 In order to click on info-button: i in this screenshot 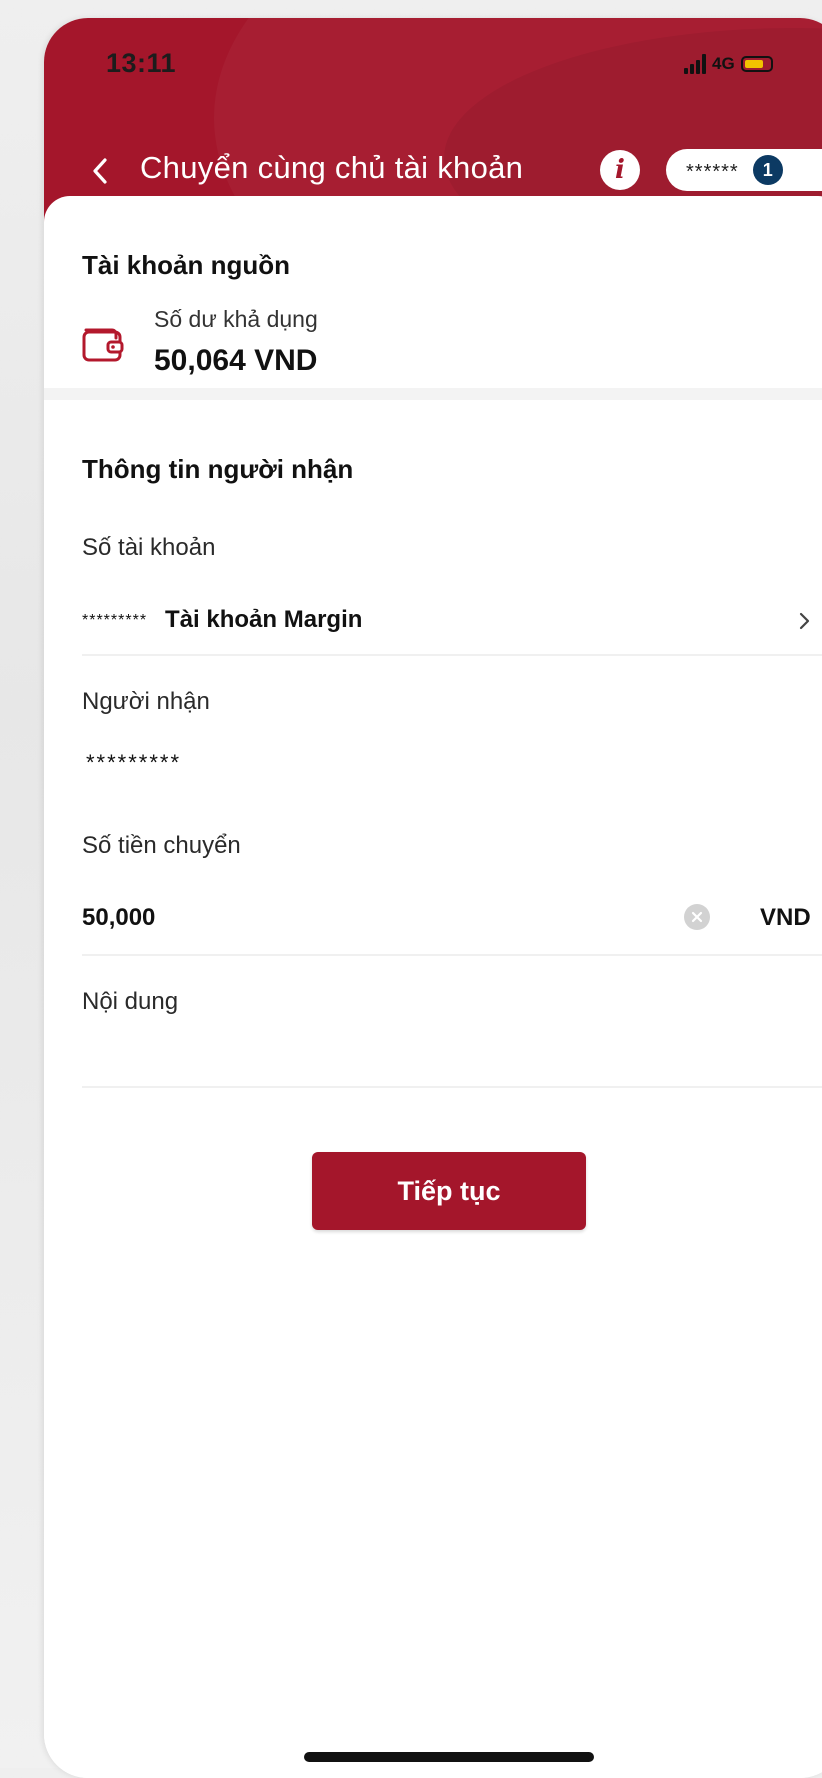, I will do `click(620, 170)`.